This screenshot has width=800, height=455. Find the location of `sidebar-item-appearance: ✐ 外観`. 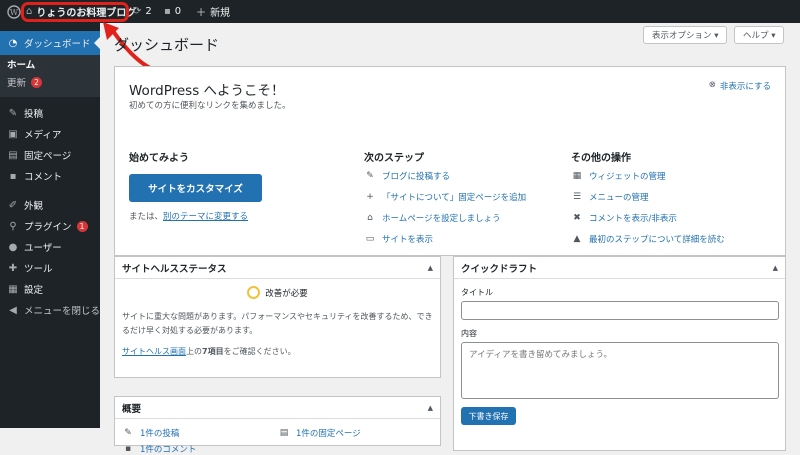

sidebar-item-appearance: ✐ 外観 is located at coordinates (50, 205).